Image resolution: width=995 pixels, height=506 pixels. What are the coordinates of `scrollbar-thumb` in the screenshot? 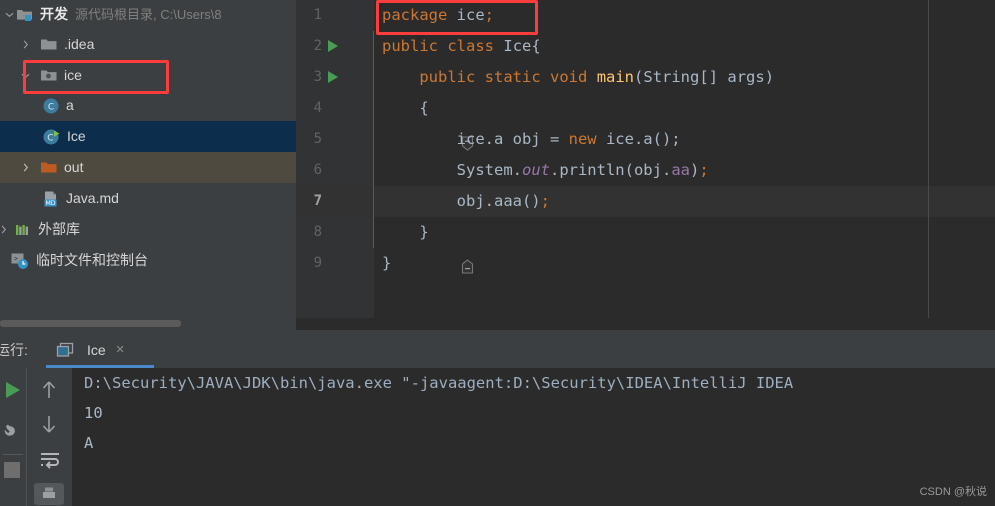 It's located at (90, 323).